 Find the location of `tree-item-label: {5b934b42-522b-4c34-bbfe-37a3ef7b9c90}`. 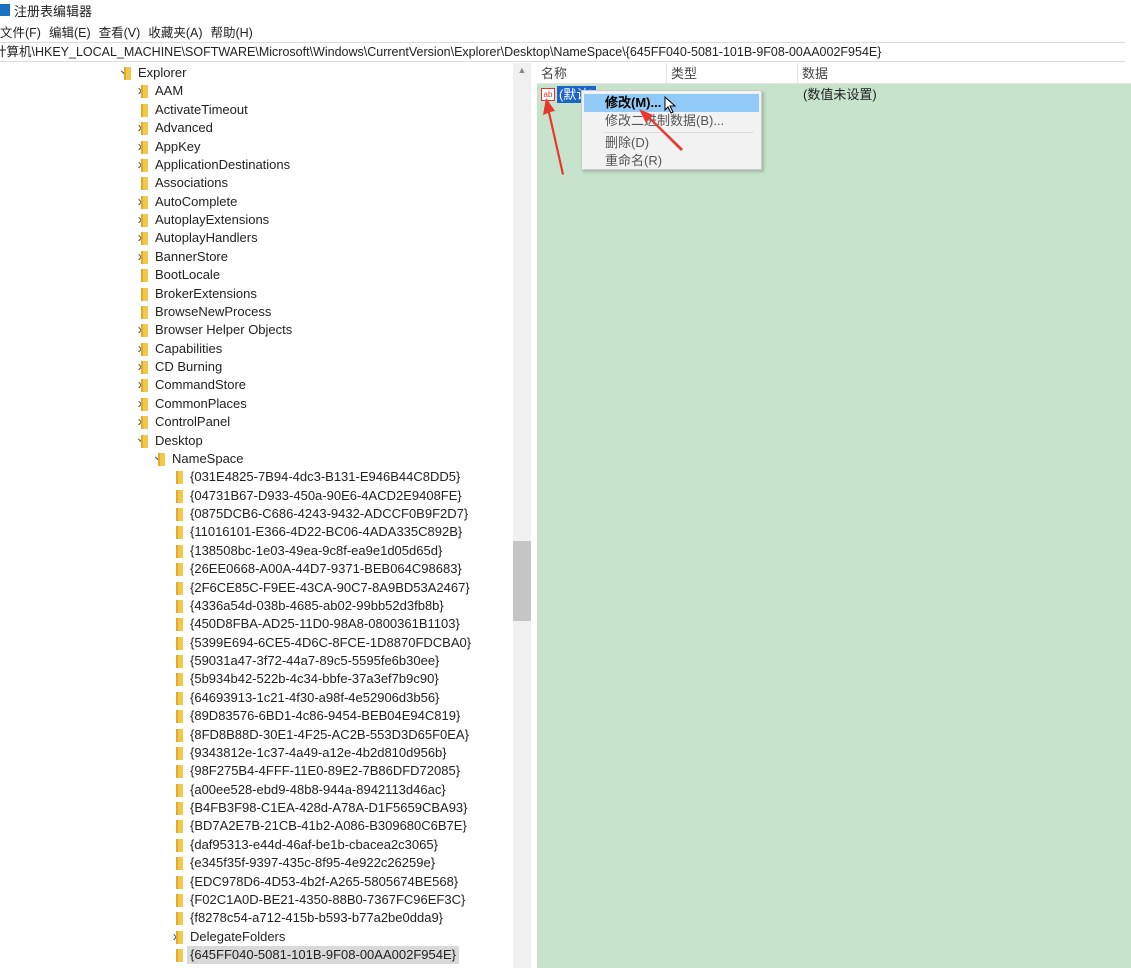

tree-item-label: {5b934b42-522b-4c34-bbfe-37a3ef7b9c90} is located at coordinates (314, 679).